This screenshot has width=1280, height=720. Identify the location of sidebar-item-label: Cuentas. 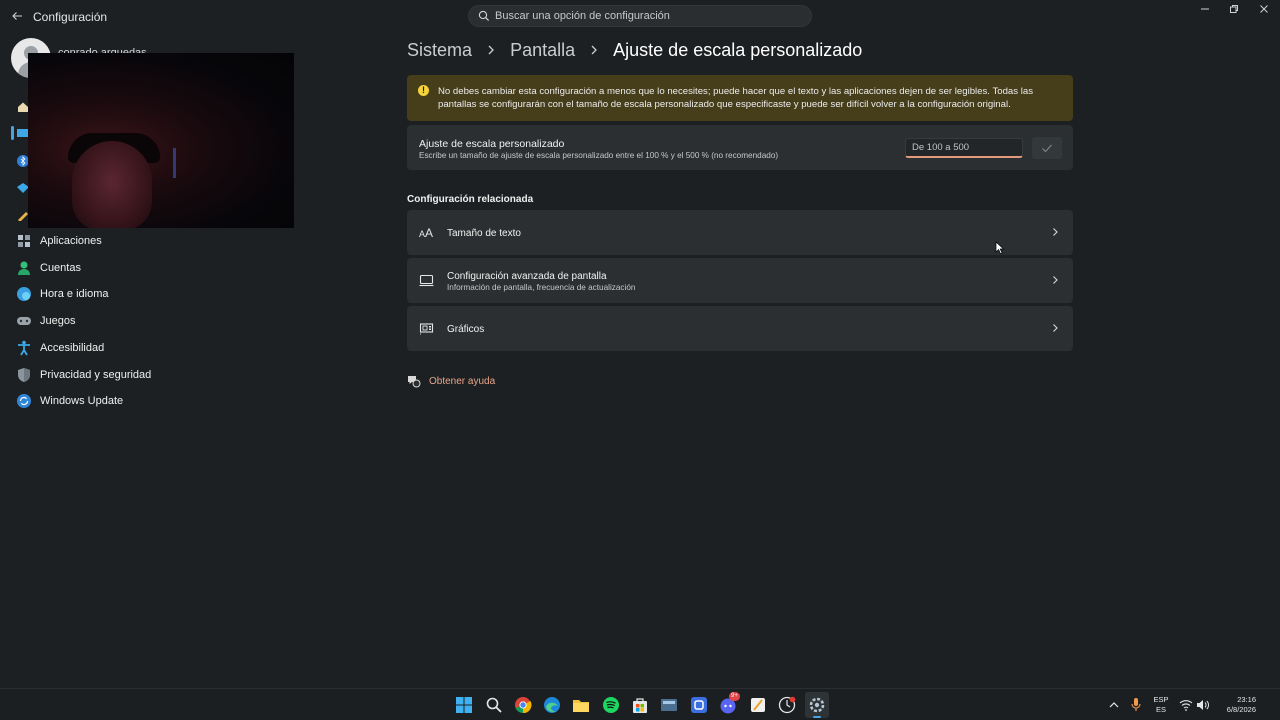
(60, 268).